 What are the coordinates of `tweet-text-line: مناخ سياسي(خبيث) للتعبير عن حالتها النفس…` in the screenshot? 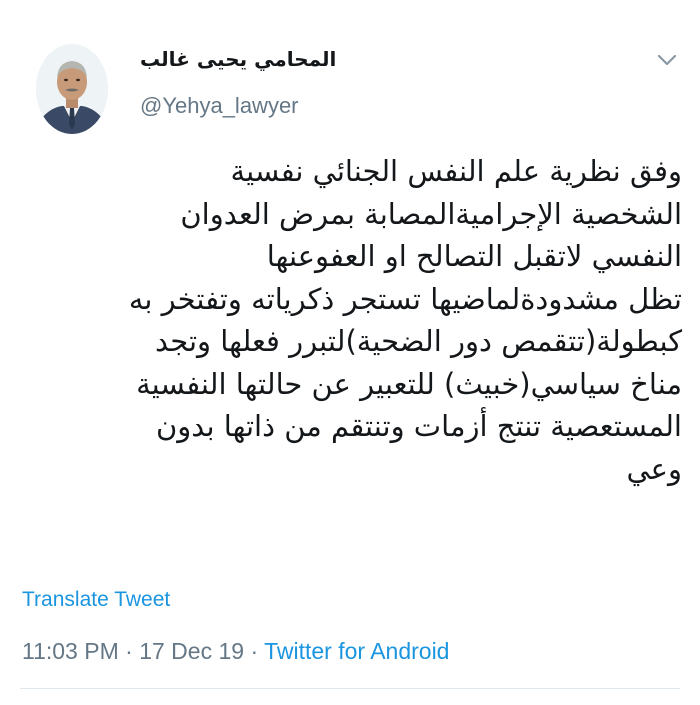 It's located at (409, 383).